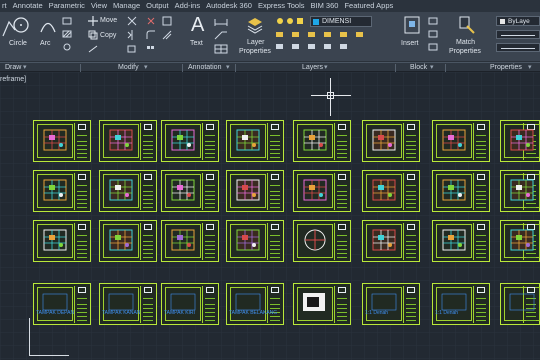 The image size is (540, 360). What do you see at coordinates (93, 35) in the screenshot?
I see `copy-icon` at bounding box center [93, 35].